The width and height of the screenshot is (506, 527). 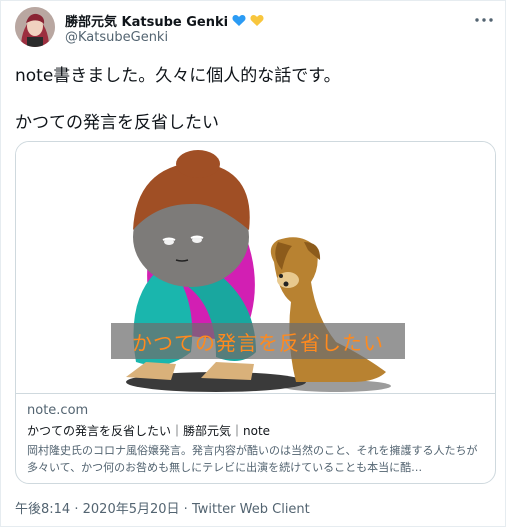 I want to click on card-image-overlay: かつての発言を反省したい, so click(x=258, y=341).